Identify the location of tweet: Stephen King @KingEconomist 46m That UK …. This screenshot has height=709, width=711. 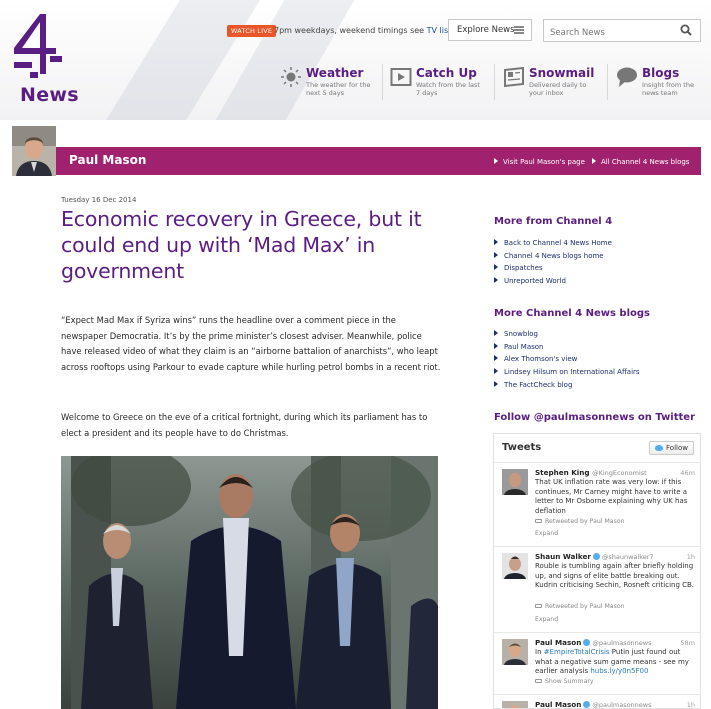
(597, 504).